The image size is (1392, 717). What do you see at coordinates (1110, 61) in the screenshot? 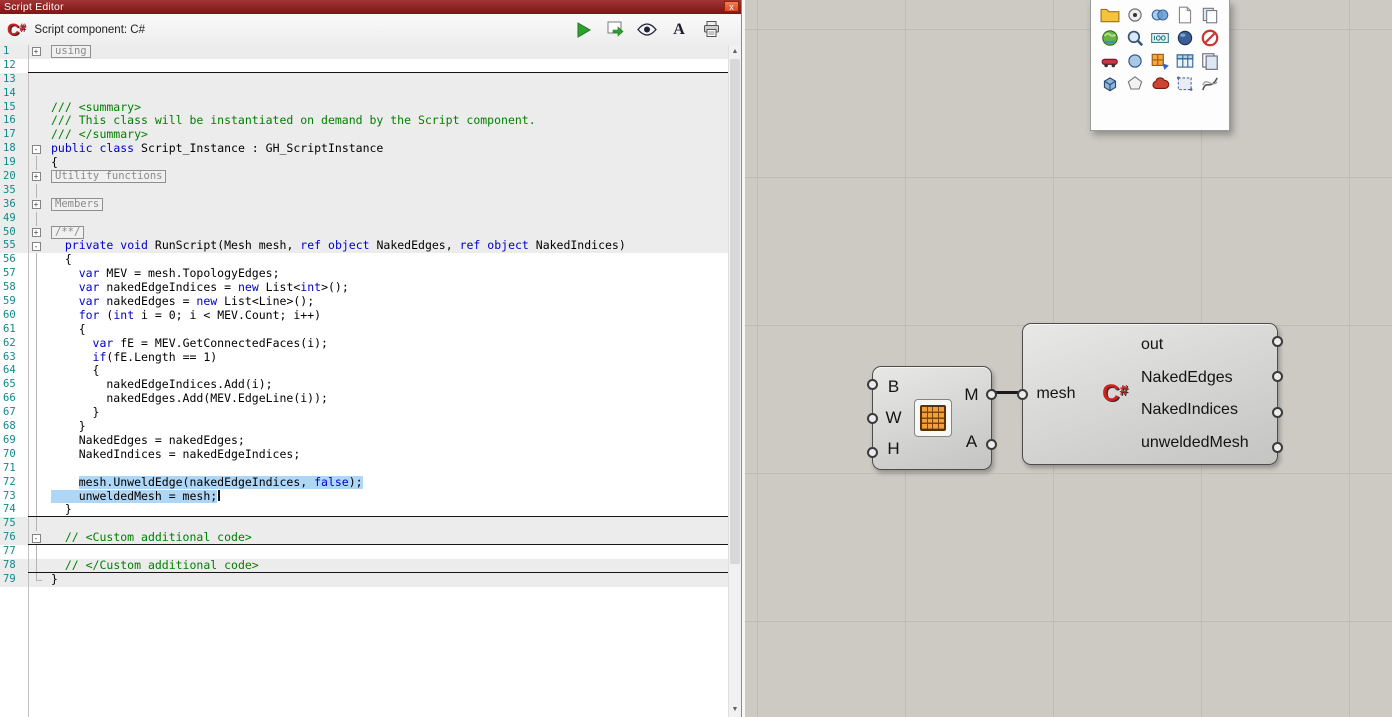
I see `vehicle-icon` at bounding box center [1110, 61].